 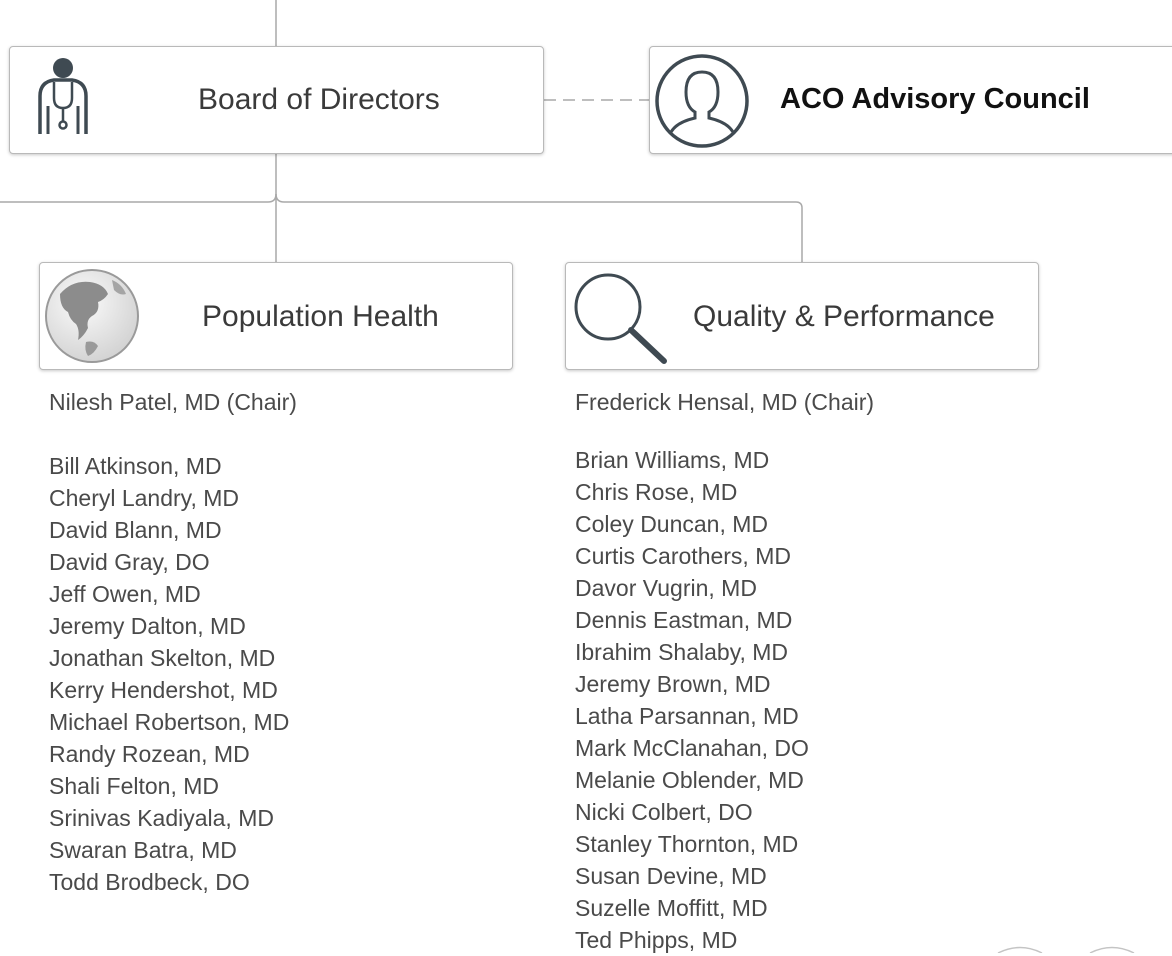 What do you see at coordinates (149, 754) in the screenshot?
I see `list-item: Randy Rozean, MD` at bounding box center [149, 754].